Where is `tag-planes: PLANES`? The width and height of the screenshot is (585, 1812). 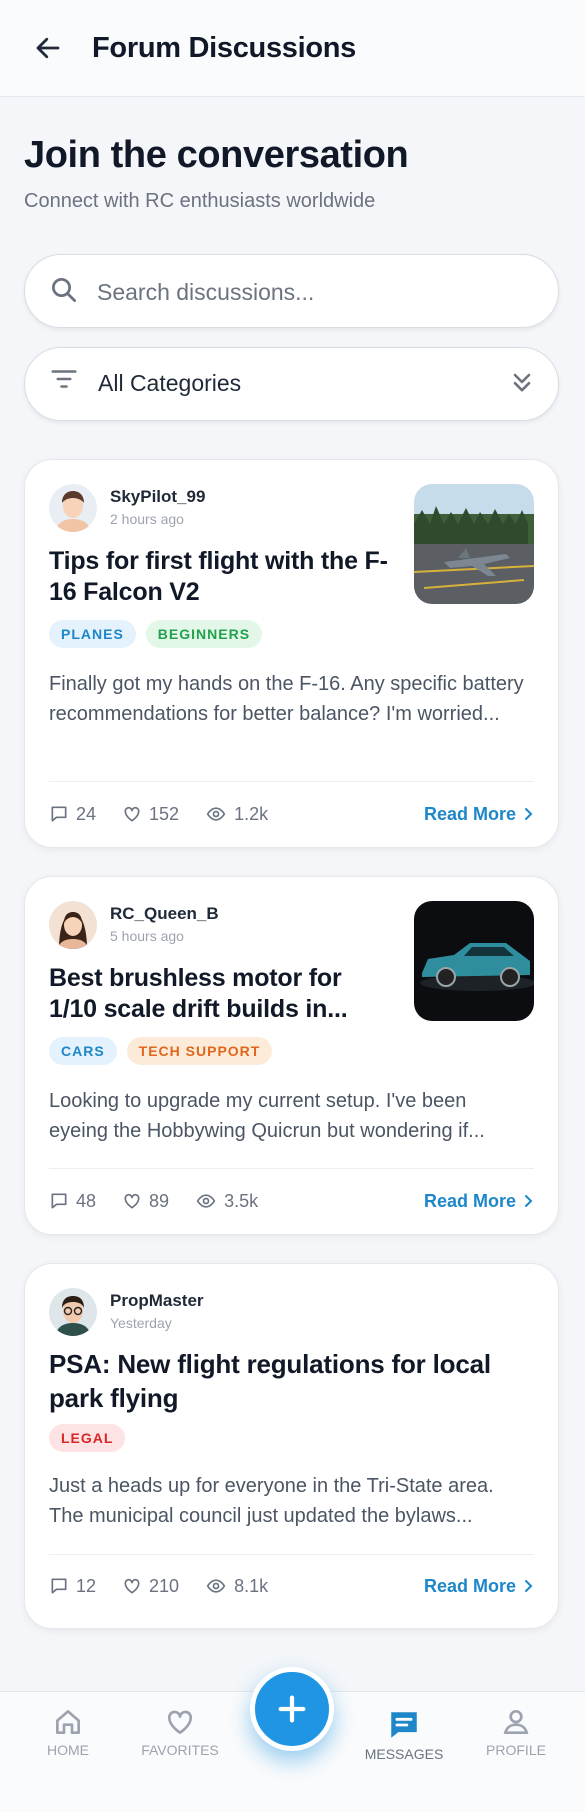
tag-planes: PLANES is located at coordinates (92, 634).